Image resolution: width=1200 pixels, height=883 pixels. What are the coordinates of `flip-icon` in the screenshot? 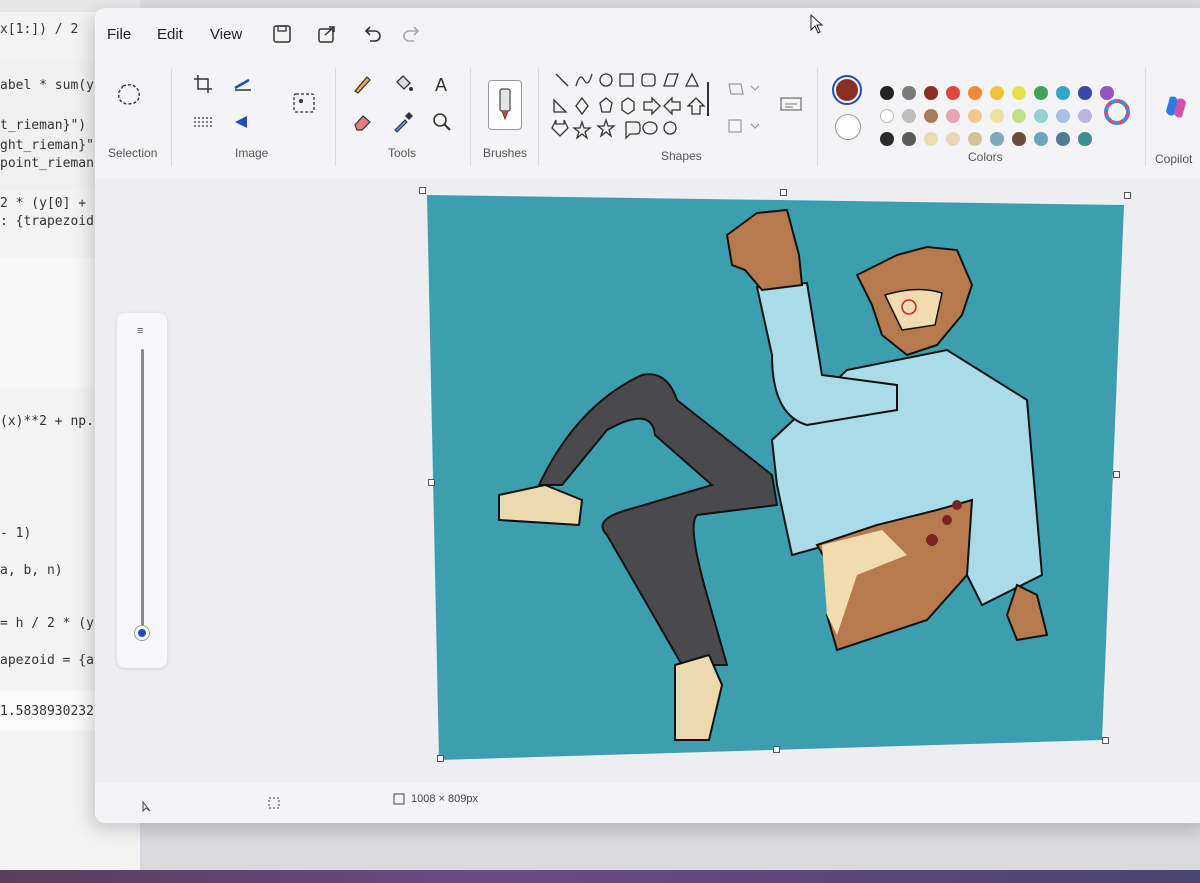 It's located at (243, 122).